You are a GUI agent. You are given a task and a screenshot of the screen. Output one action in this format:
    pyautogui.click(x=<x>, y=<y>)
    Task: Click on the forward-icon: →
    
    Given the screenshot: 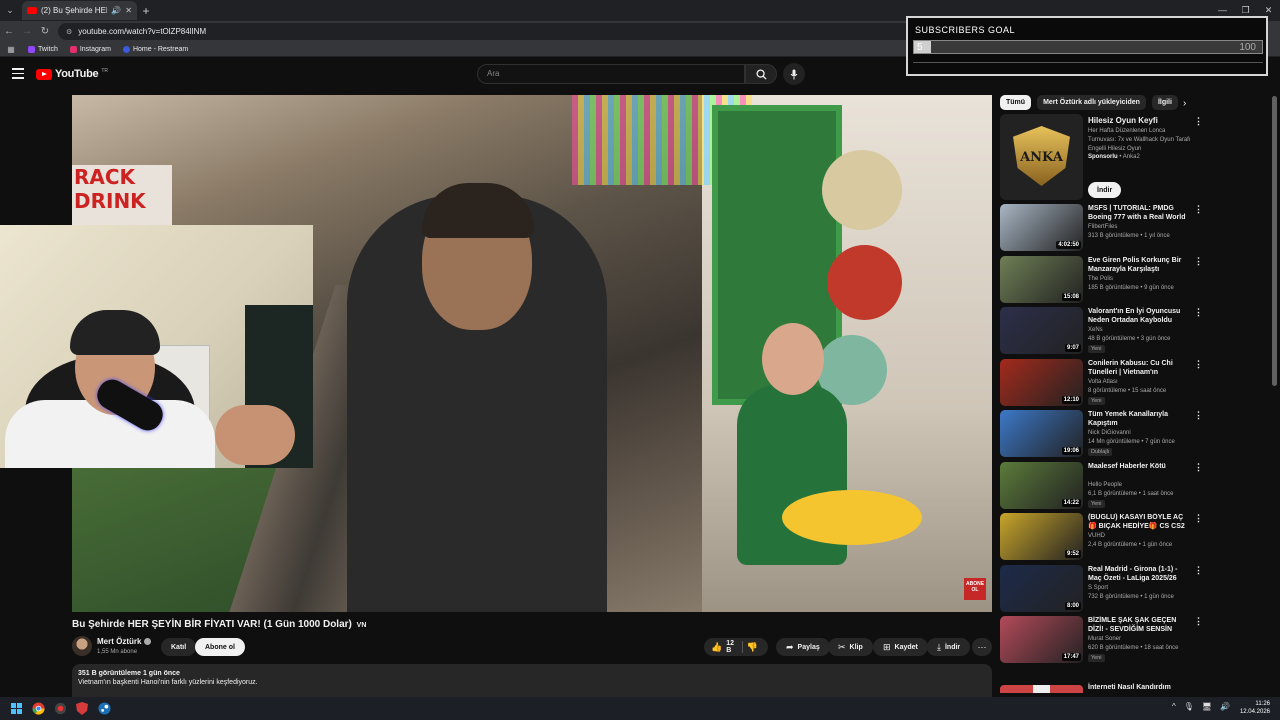 What is the action you would take?
    pyautogui.click(x=27, y=31)
    